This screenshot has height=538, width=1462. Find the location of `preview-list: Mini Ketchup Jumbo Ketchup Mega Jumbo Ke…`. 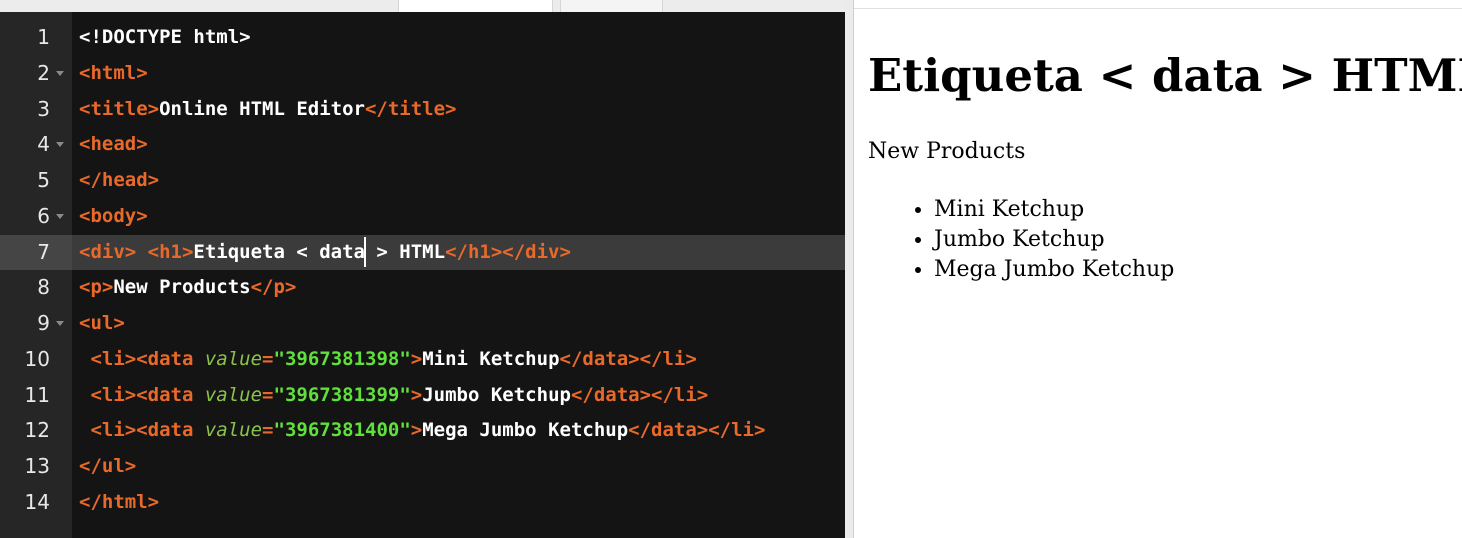

preview-list: Mini Ketchup Jumbo Ketchup Mega Jumbo Ke… is located at coordinates (1034, 240).